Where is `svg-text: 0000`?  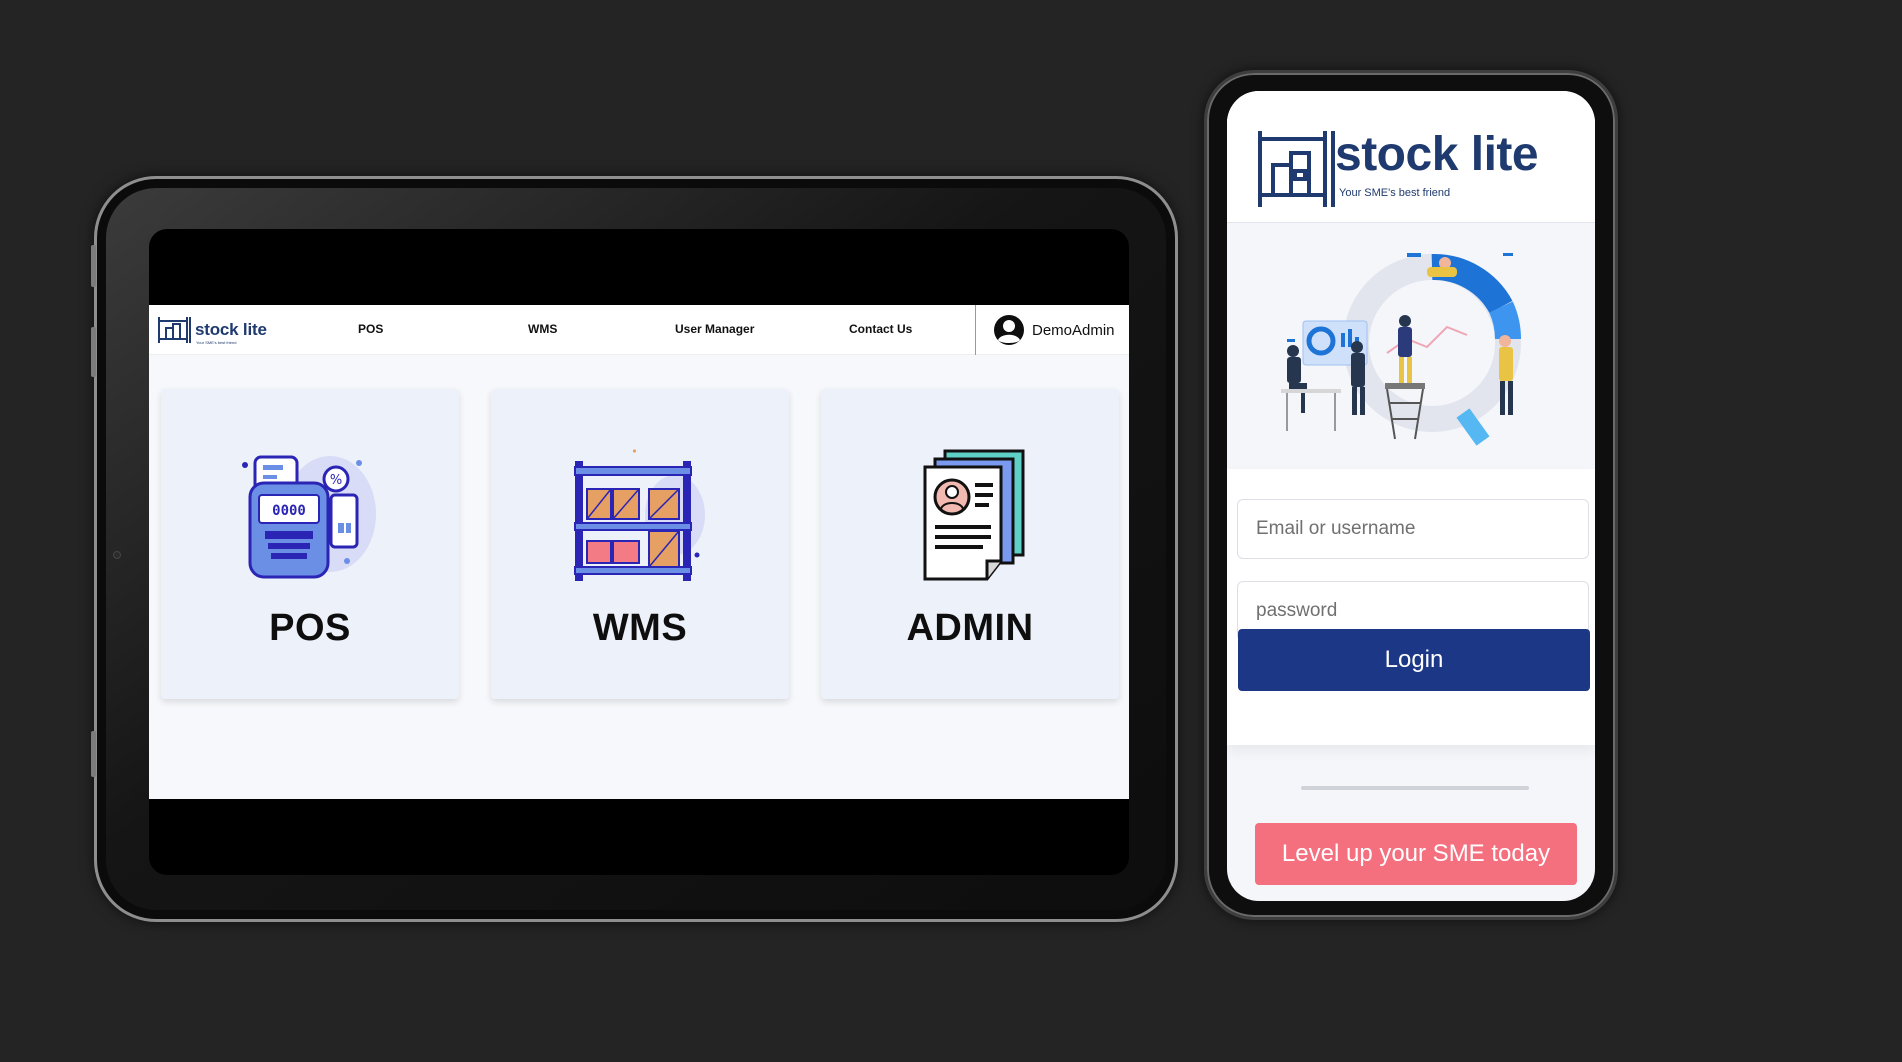 svg-text: 0000 is located at coordinates (289, 511).